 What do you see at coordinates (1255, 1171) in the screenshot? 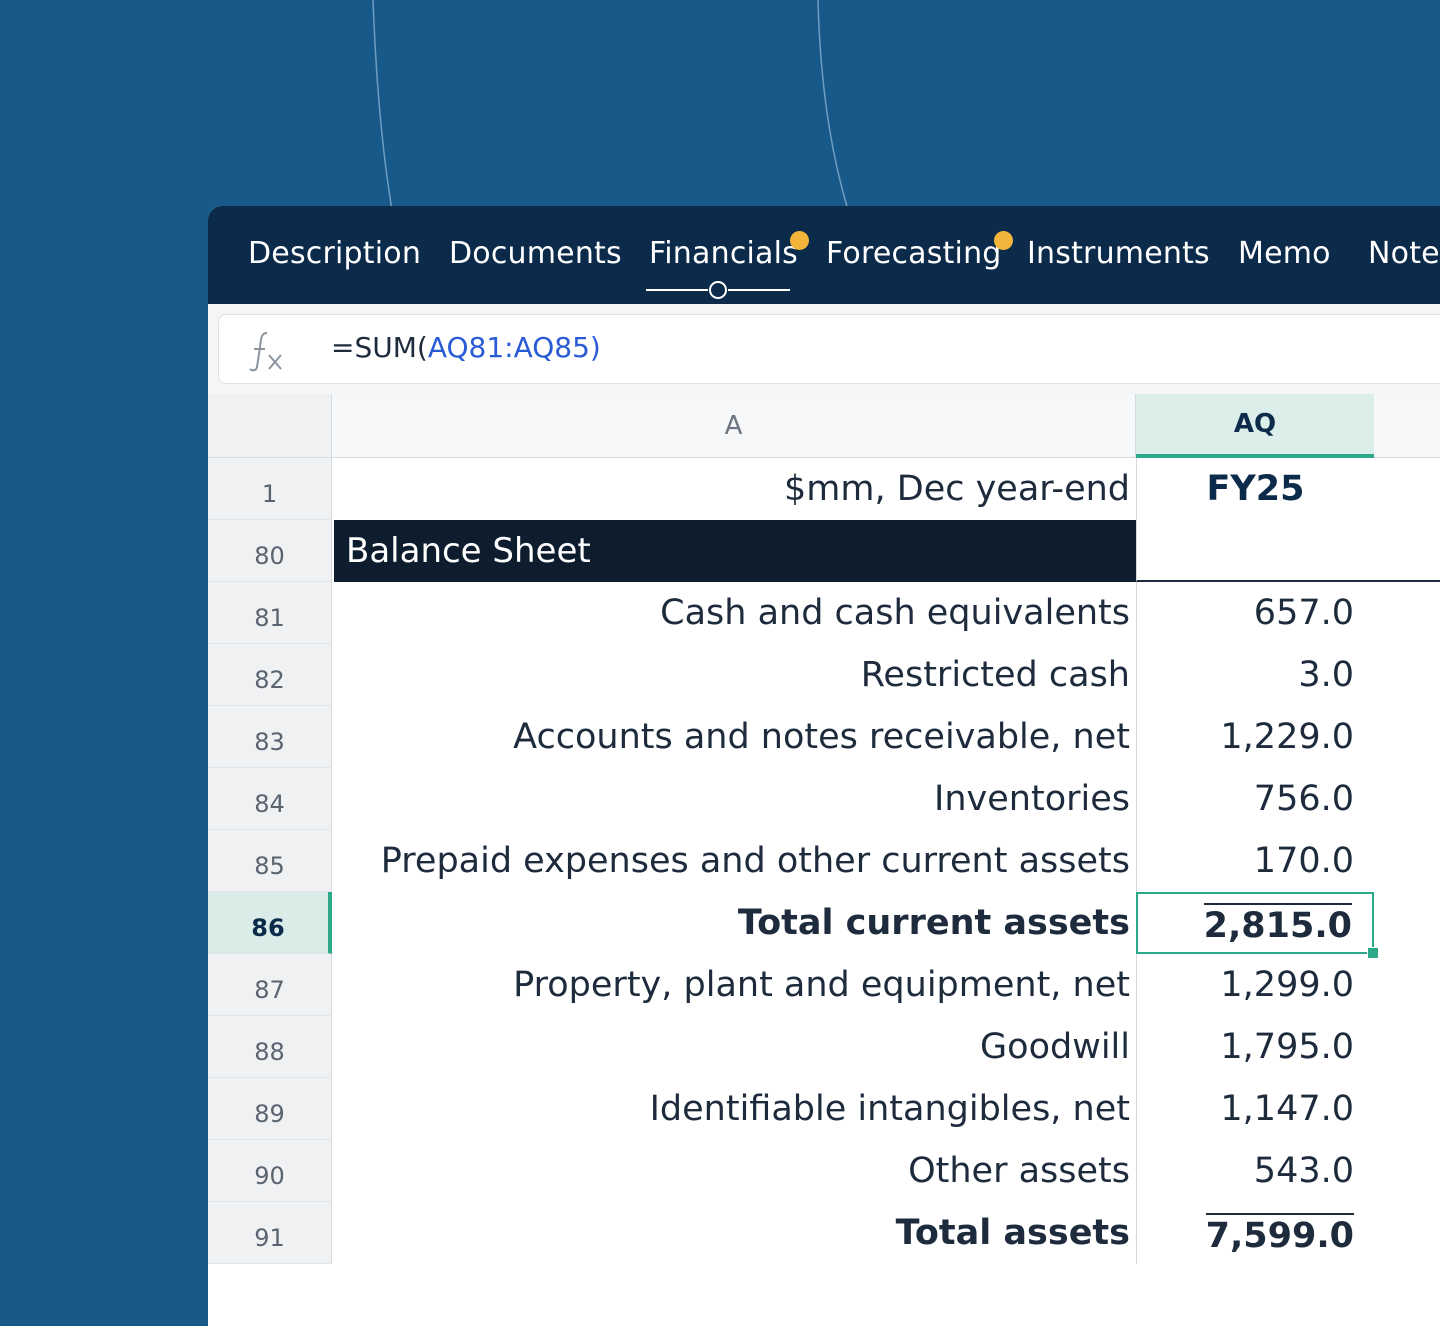
I see `cell-value: 543.0` at bounding box center [1255, 1171].